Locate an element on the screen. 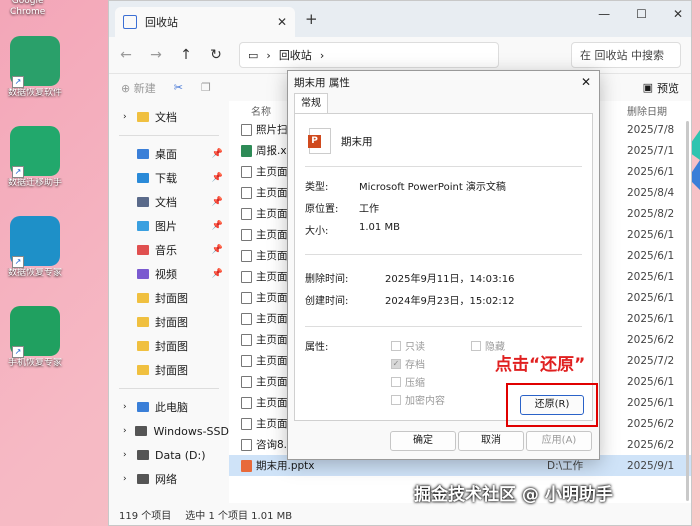  new-tab-icon: + is located at coordinates (311, 19).